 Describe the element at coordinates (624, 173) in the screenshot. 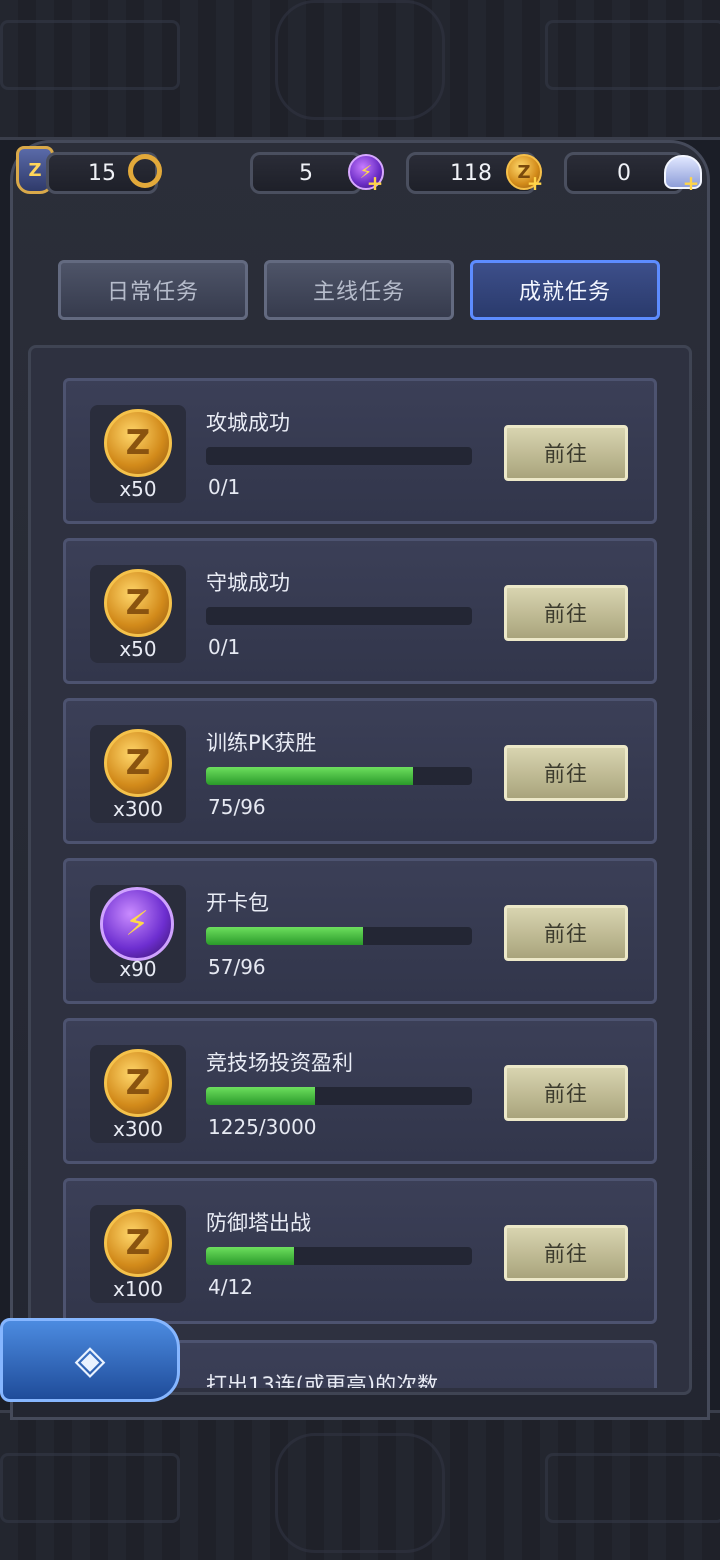

I see `shell-value: 0` at that location.